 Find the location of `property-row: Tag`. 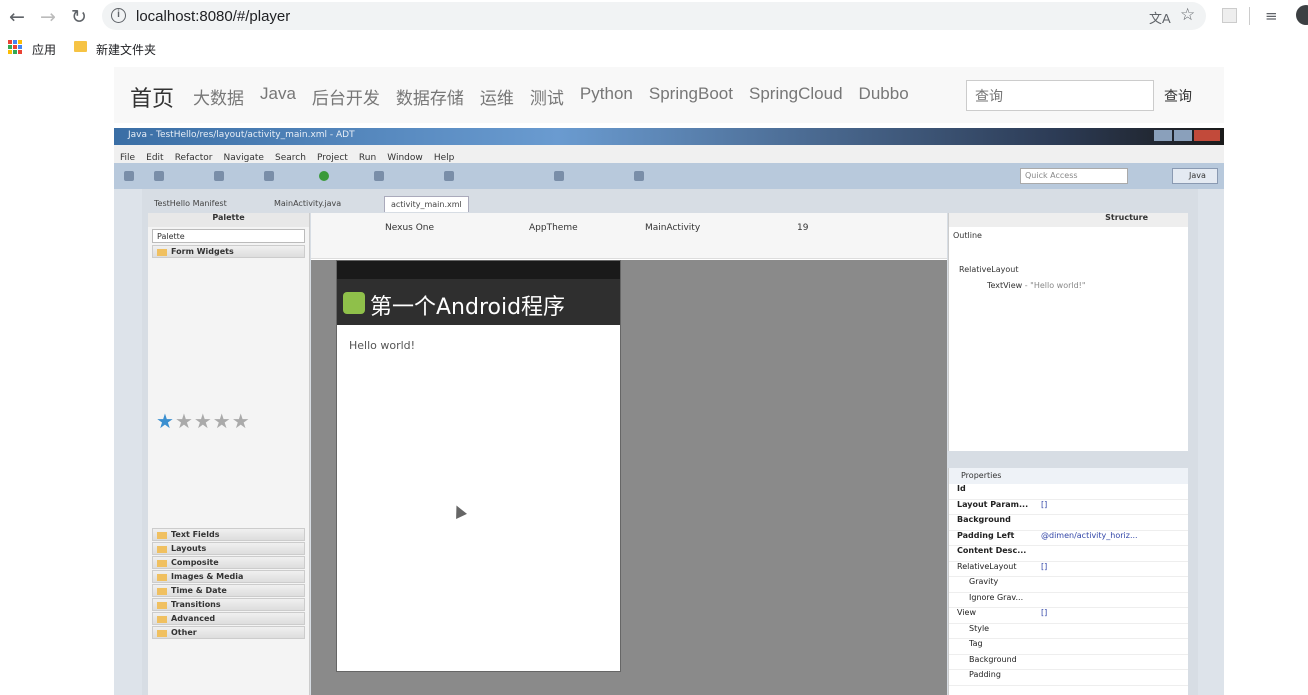

property-row: Tag is located at coordinates (1068, 647).